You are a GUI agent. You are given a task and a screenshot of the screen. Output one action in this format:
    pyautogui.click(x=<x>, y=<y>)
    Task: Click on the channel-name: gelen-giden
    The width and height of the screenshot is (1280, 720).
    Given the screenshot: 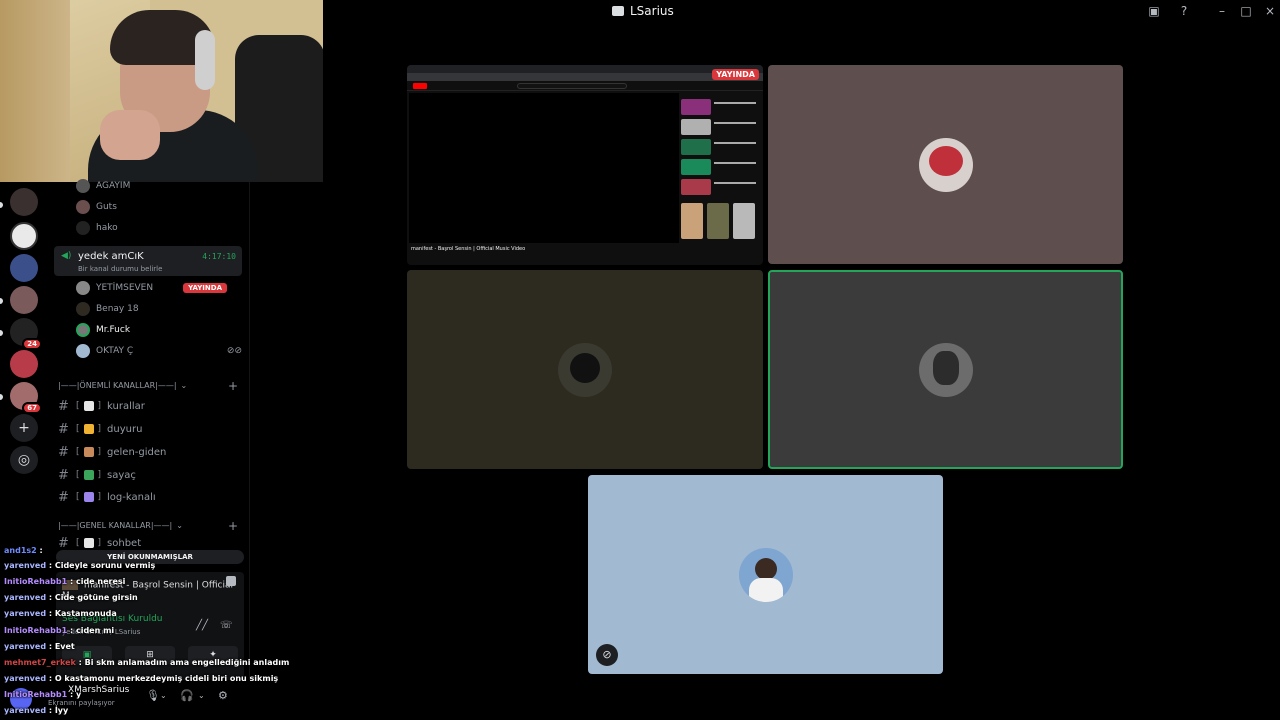 What is the action you would take?
    pyautogui.click(x=137, y=452)
    